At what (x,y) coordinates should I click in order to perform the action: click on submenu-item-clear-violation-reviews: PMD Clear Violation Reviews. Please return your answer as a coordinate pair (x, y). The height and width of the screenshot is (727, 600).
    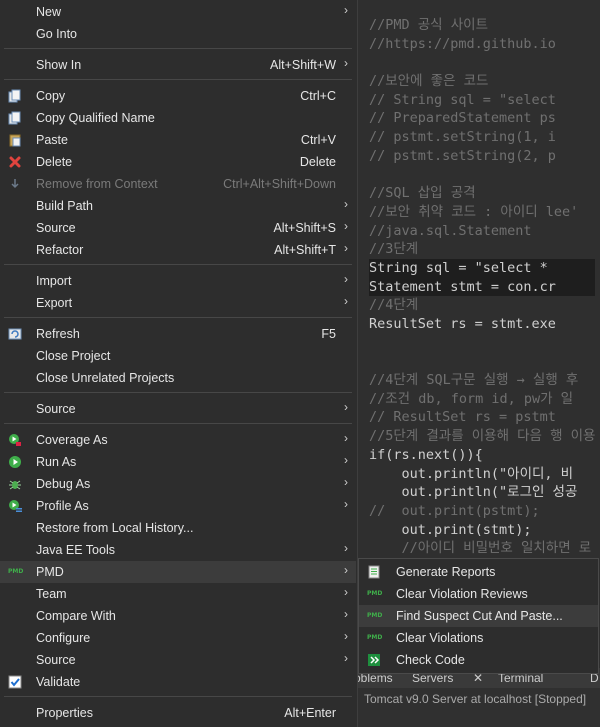
    Looking at the image, I should click on (478, 594).